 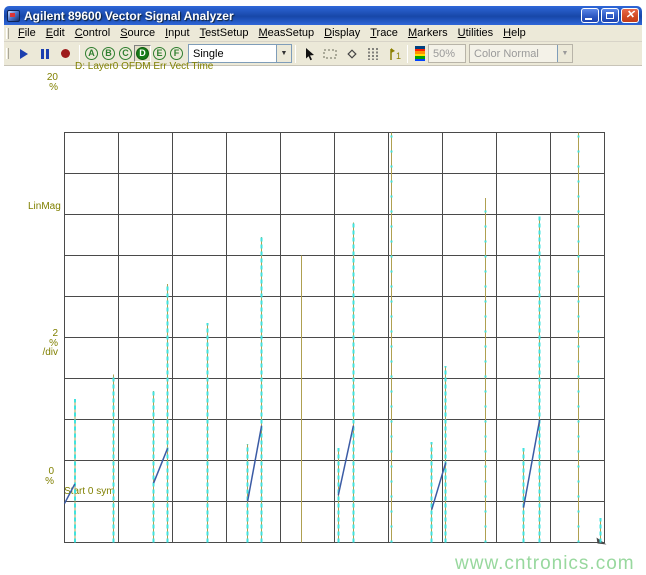 I want to click on pointer-icon, so click(x=309, y=53).